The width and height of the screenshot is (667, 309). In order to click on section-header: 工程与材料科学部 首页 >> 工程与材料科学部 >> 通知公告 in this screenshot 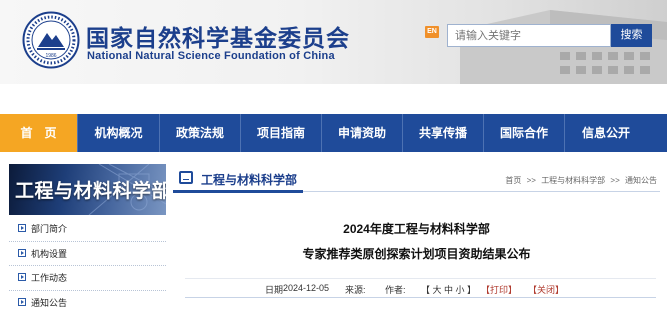, I will do `click(416, 178)`.